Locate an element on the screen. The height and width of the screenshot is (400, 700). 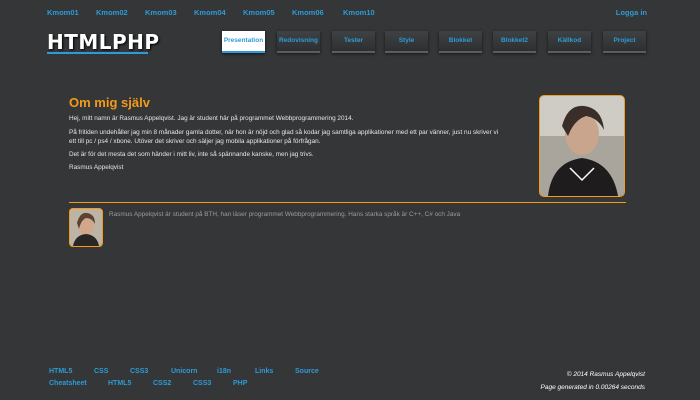
logo-underline is located at coordinates (97, 53).